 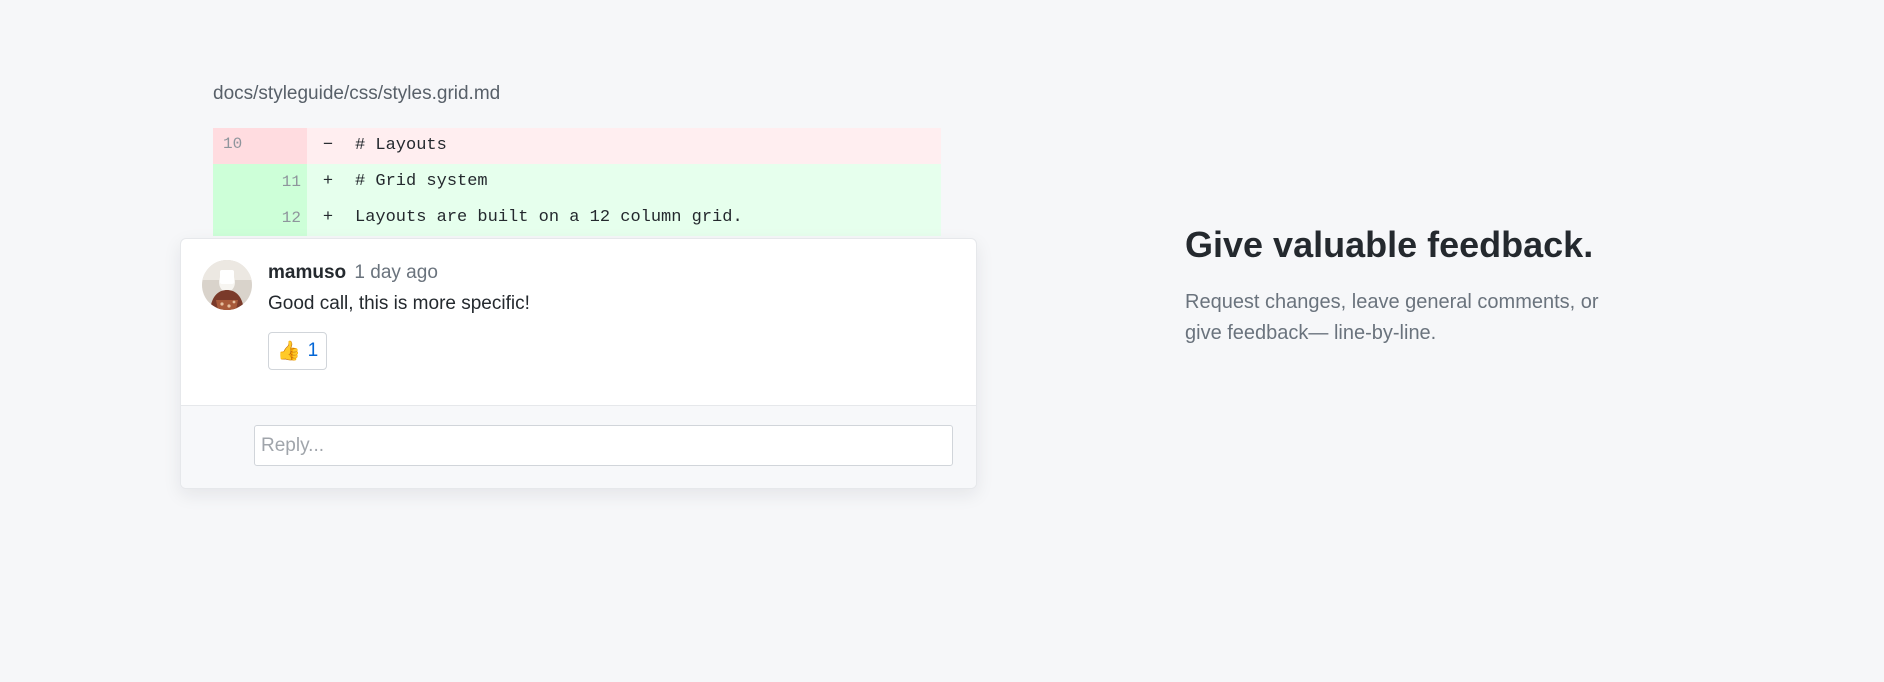 I want to click on diff-sign: −, so click(x=328, y=145).